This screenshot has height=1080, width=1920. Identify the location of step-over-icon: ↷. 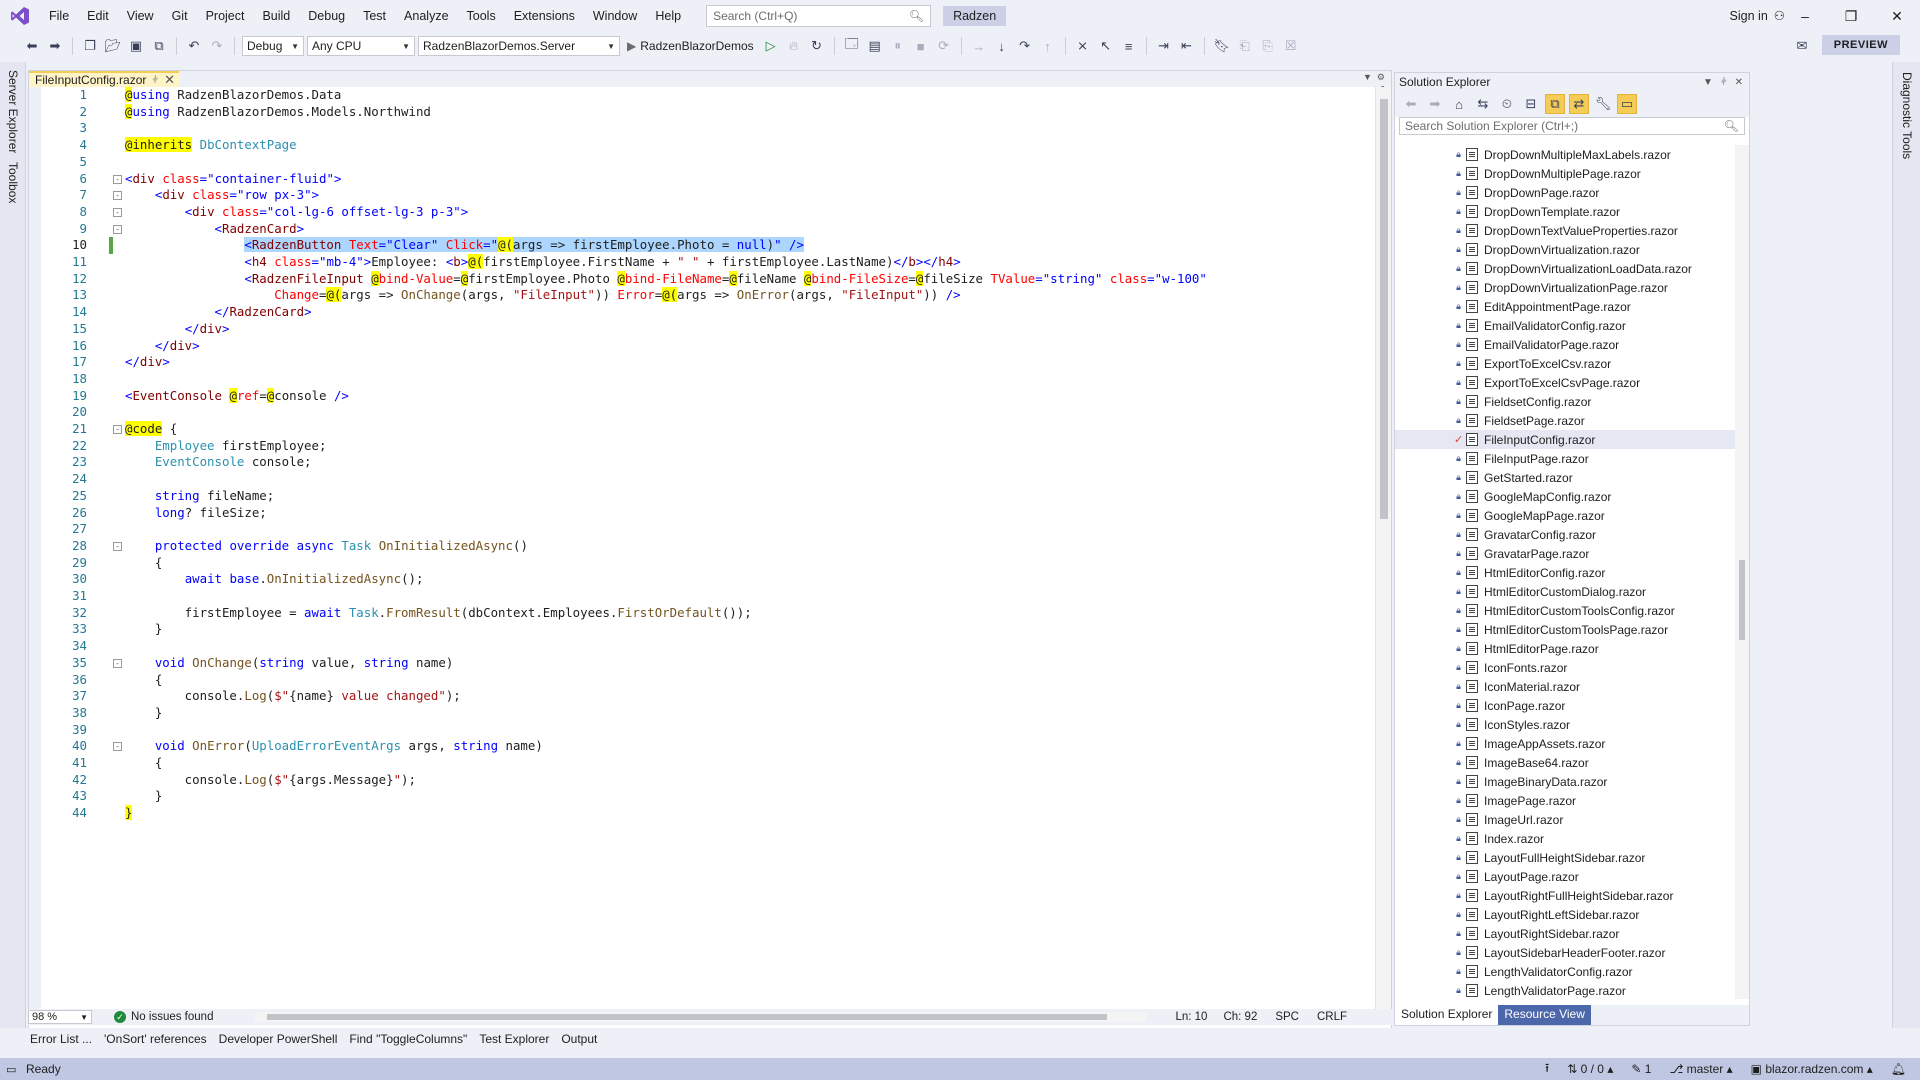
(1025, 46).